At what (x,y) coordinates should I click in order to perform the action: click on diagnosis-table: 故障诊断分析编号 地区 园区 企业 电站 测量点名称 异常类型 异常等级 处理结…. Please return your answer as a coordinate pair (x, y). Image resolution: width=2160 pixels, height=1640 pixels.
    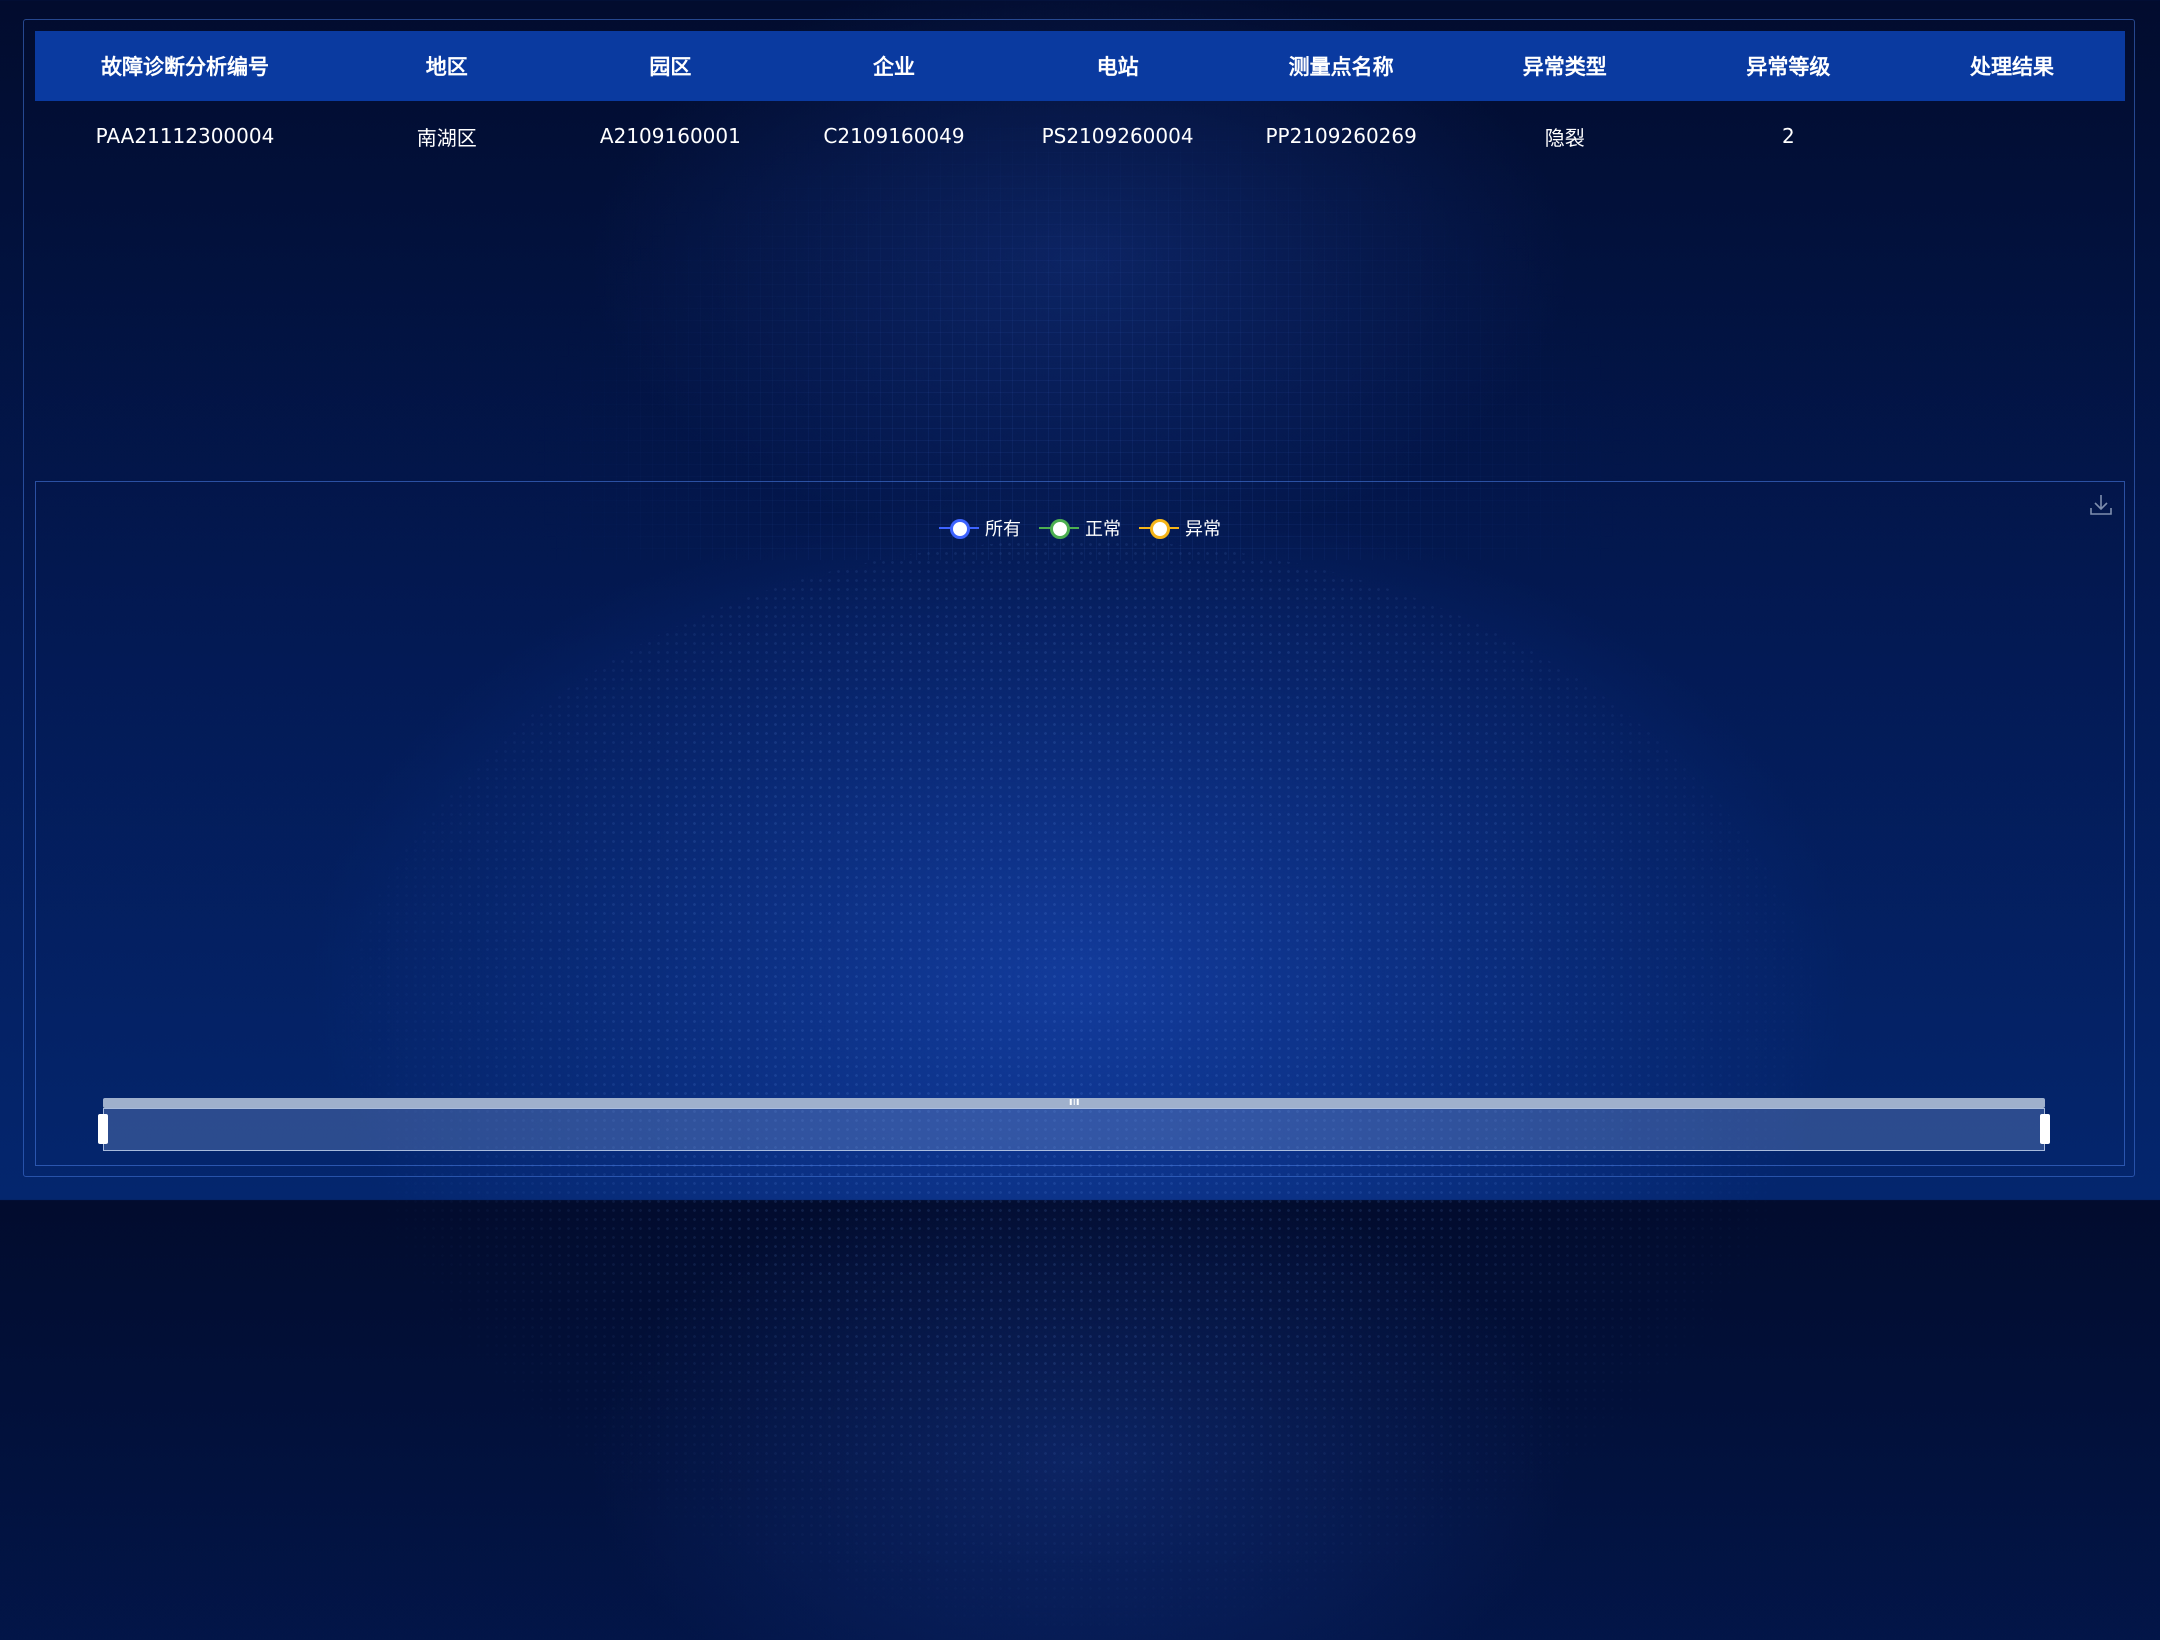
    Looking at the image, I should click on (1080, 101).